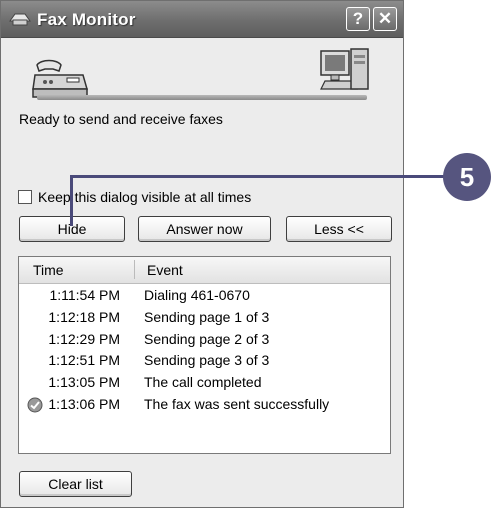 This screenshot has height=513, width=500. Describe the element at coordinates (207, 360) in the screenshot. I see `event-text: Sending page 3 of 3` at that location.